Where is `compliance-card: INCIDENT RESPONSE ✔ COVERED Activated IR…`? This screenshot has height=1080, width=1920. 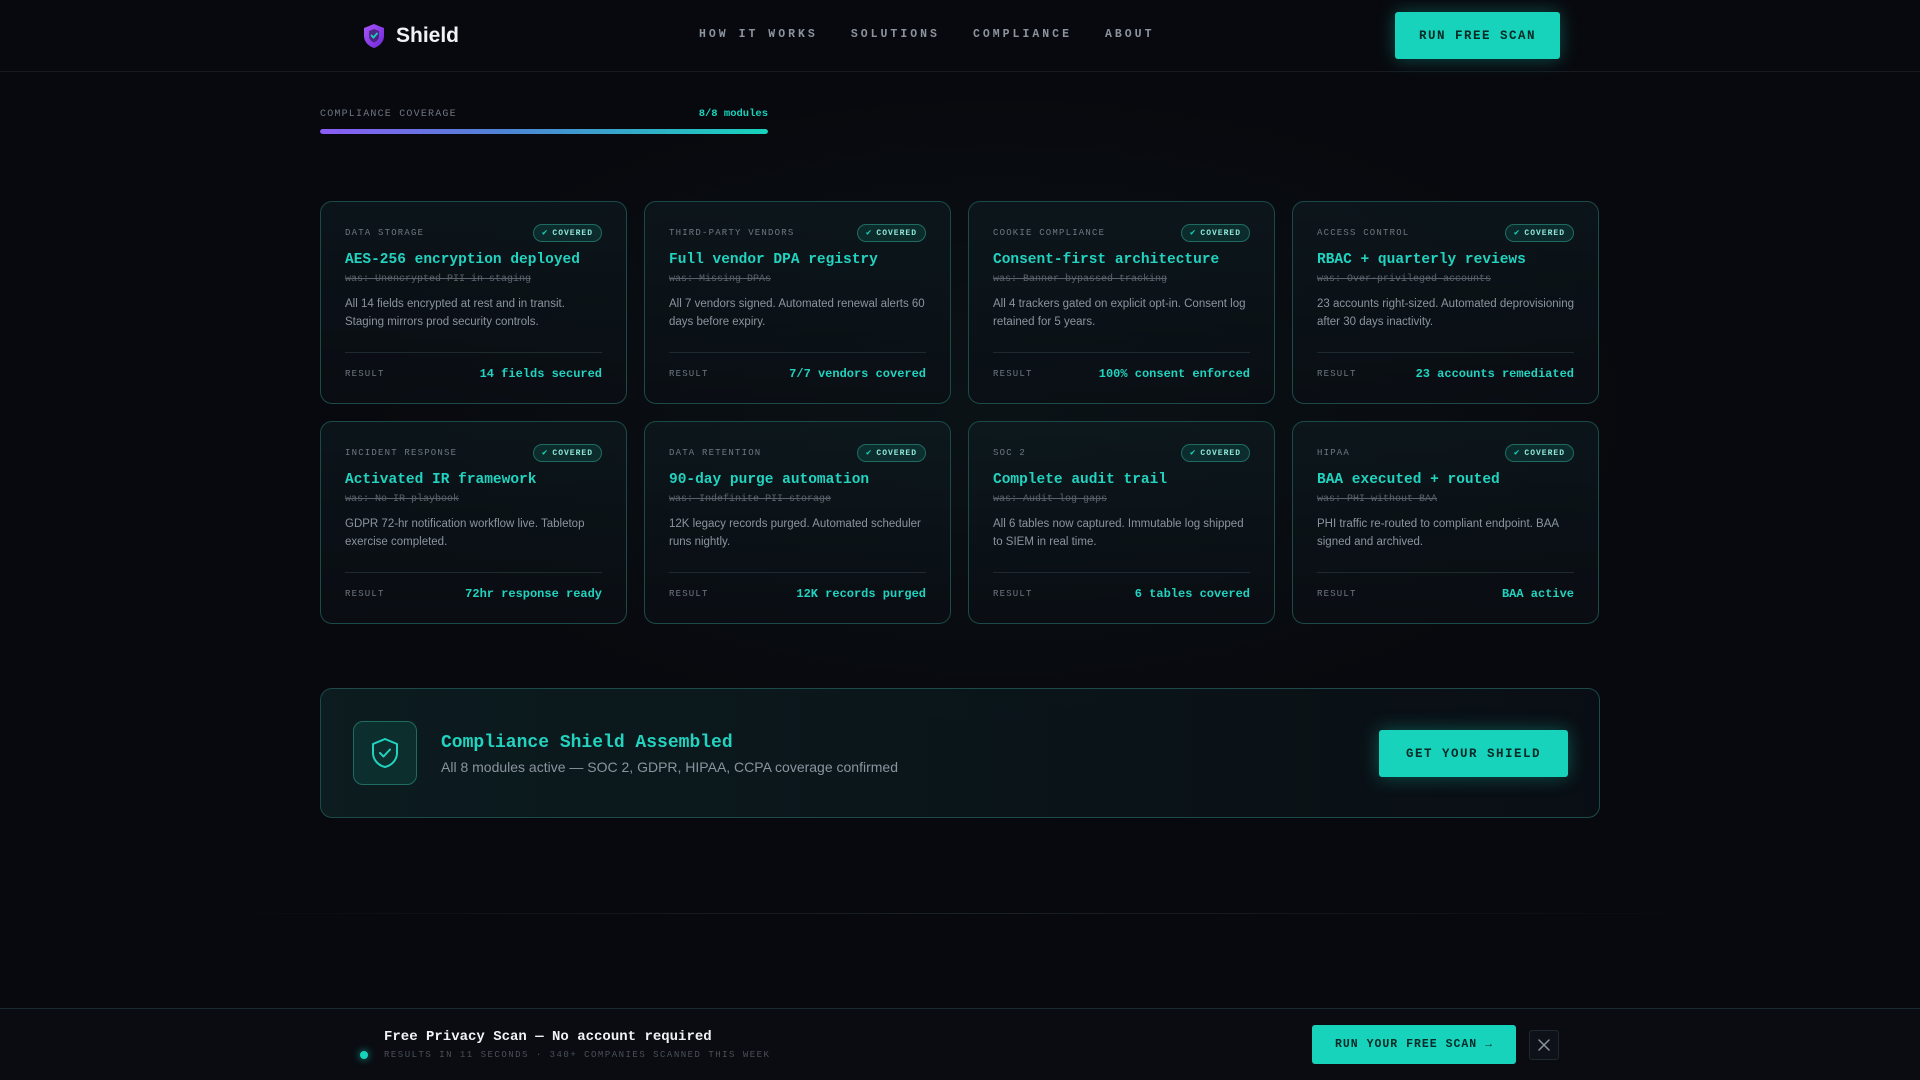
compliance-card: INCIDENT RESPONSE ✔ COVERED Activated IR… is located at coordinates (473, 522).